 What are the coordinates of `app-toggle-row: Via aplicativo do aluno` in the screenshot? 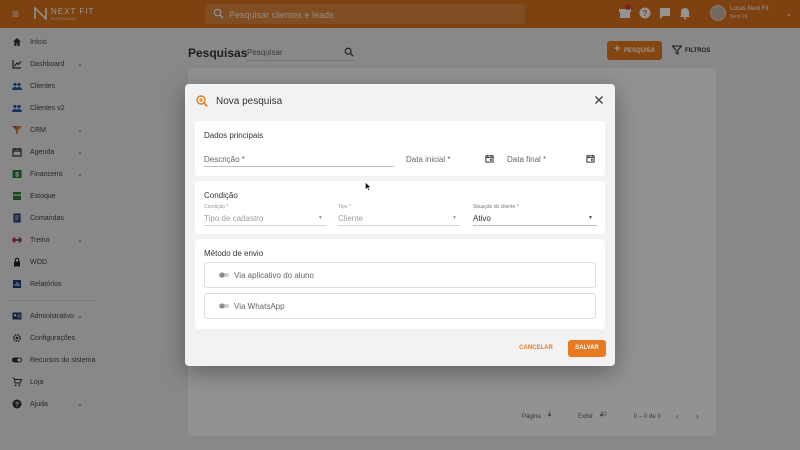 It's located at (400, 275).